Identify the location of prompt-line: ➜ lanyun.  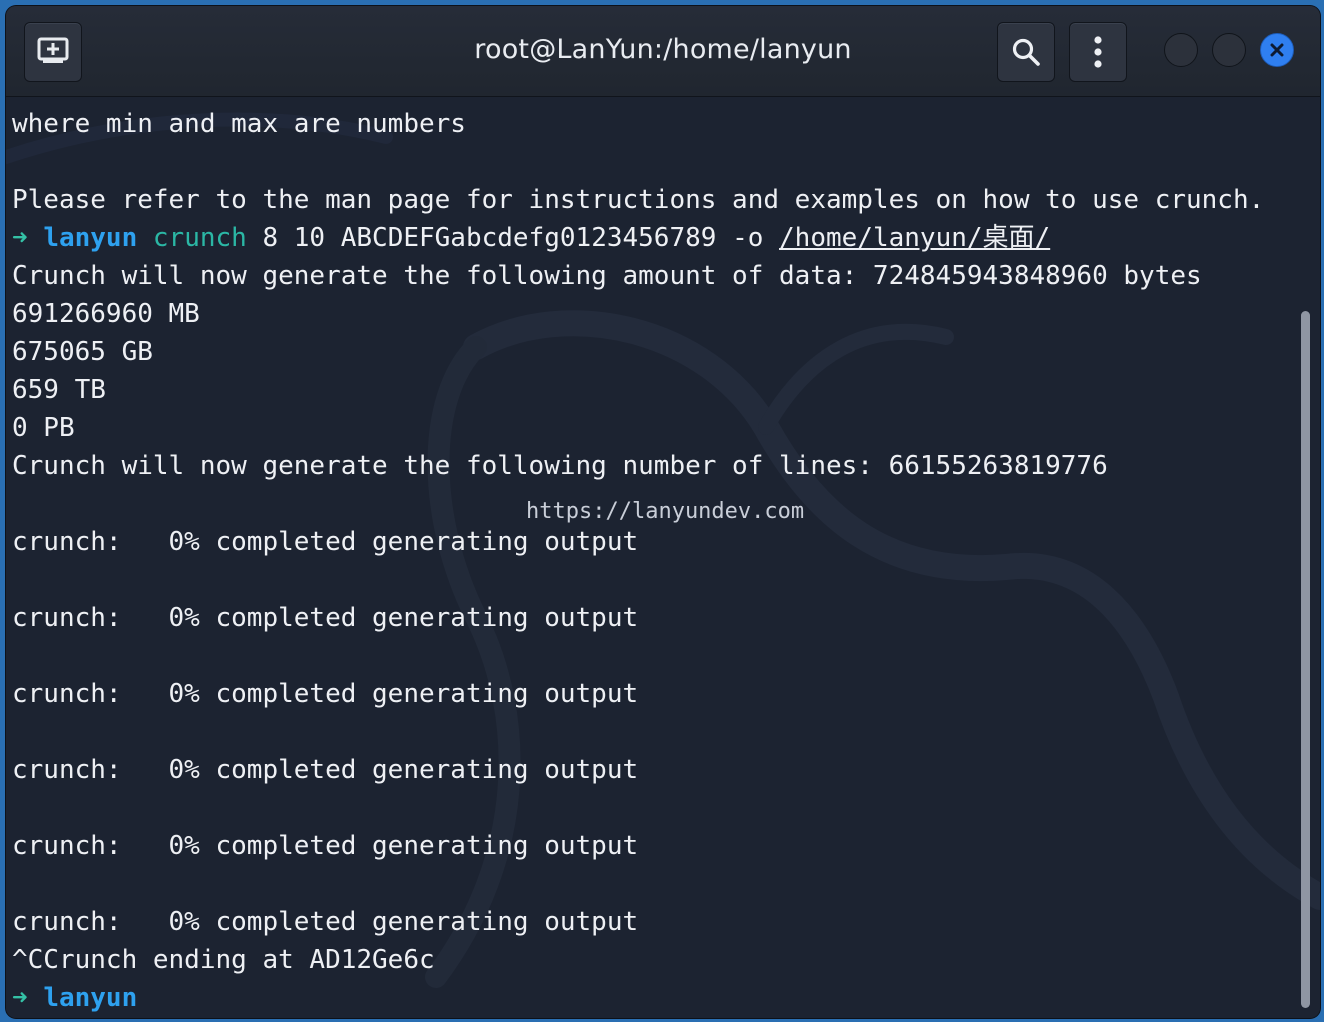
(74, 998).